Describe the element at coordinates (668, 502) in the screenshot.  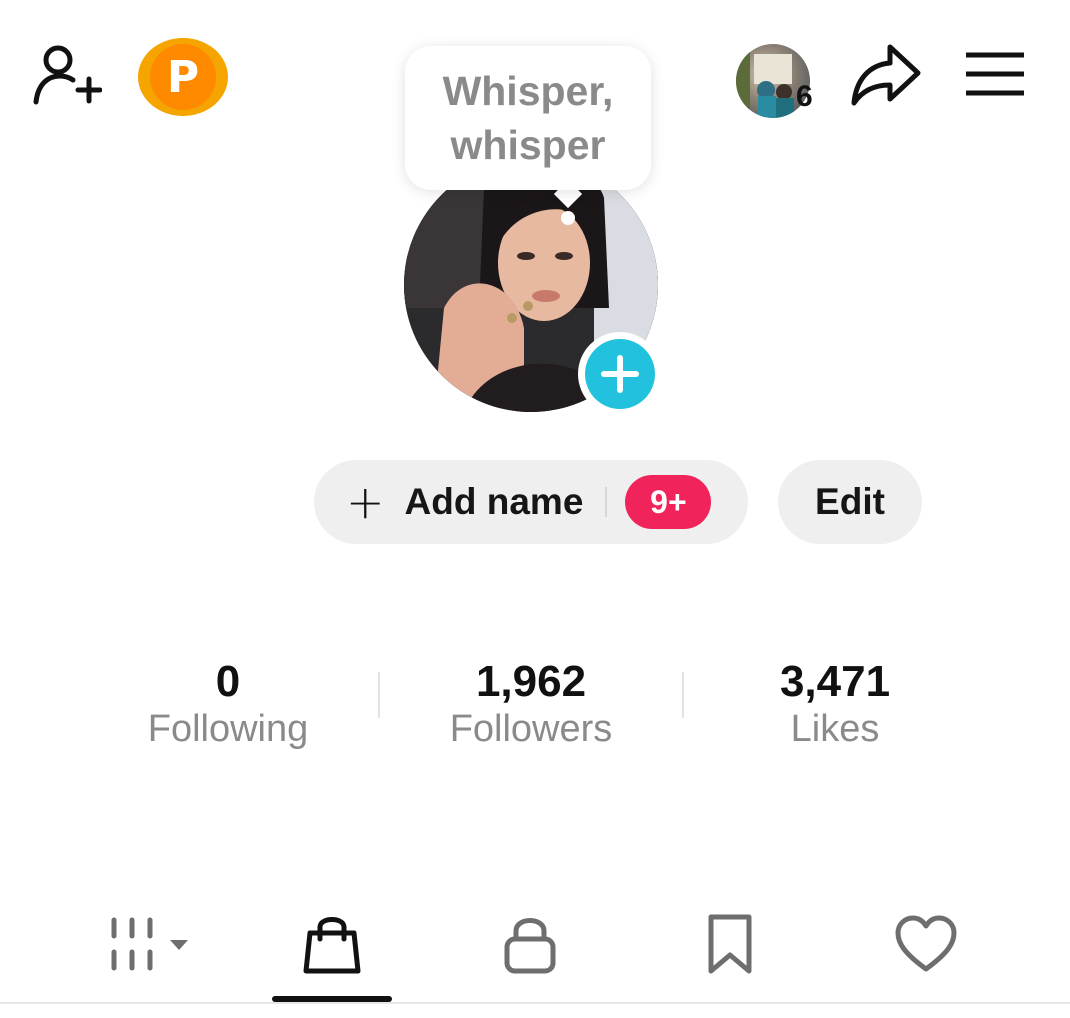
I see `notification-badge: 9+` at that location.